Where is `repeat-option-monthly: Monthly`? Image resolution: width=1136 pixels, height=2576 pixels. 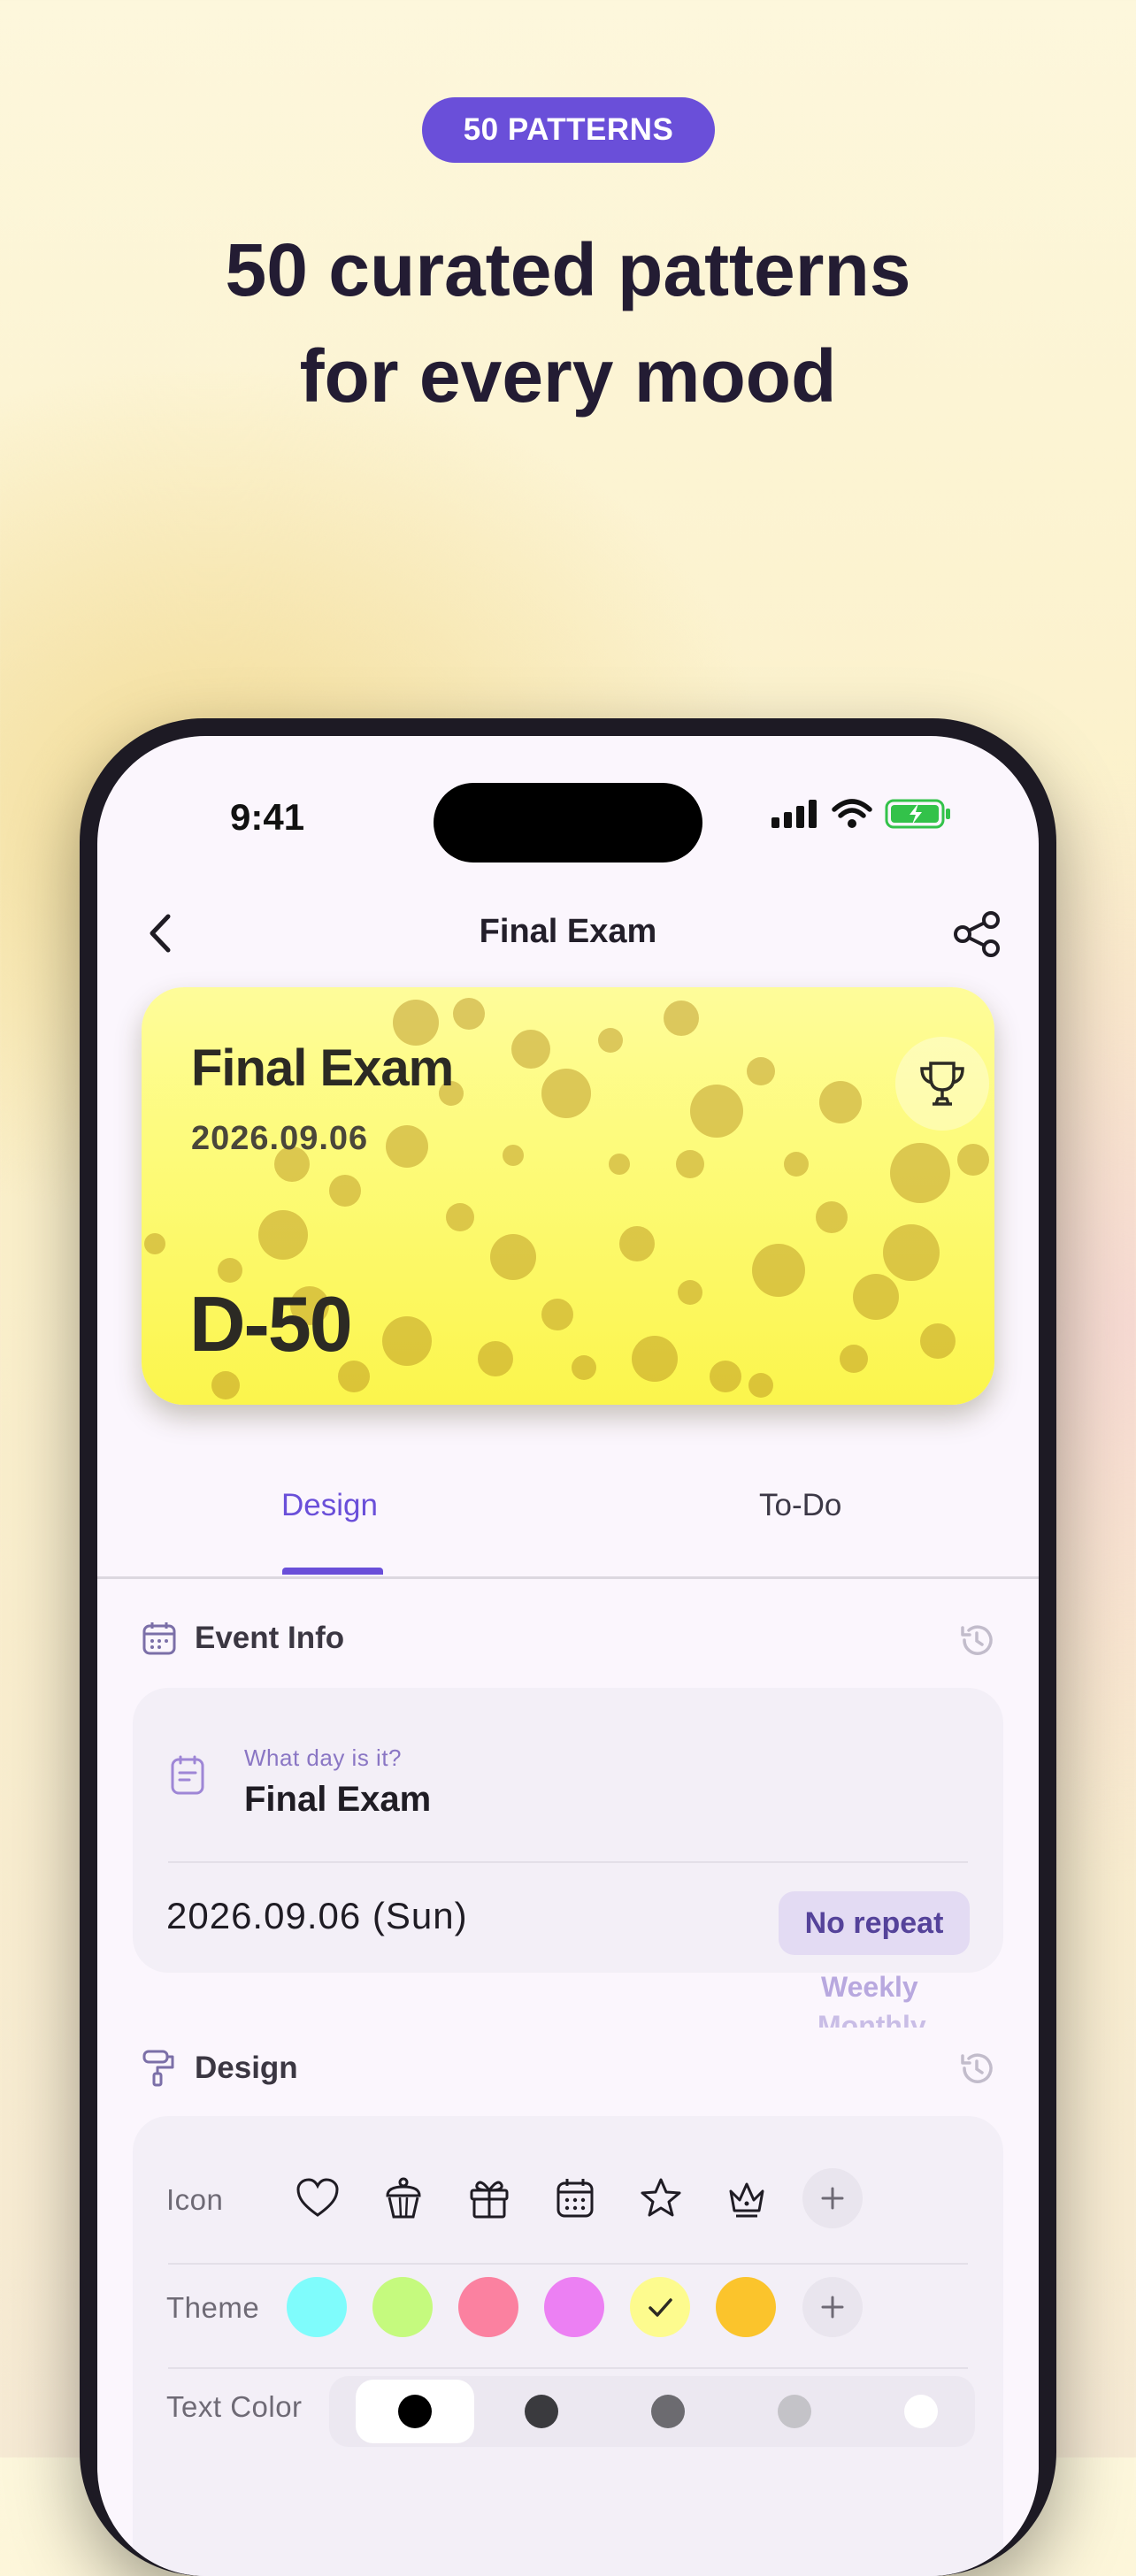 repeat-option-monthly: Monthly is located at coordinates (886, 2019).